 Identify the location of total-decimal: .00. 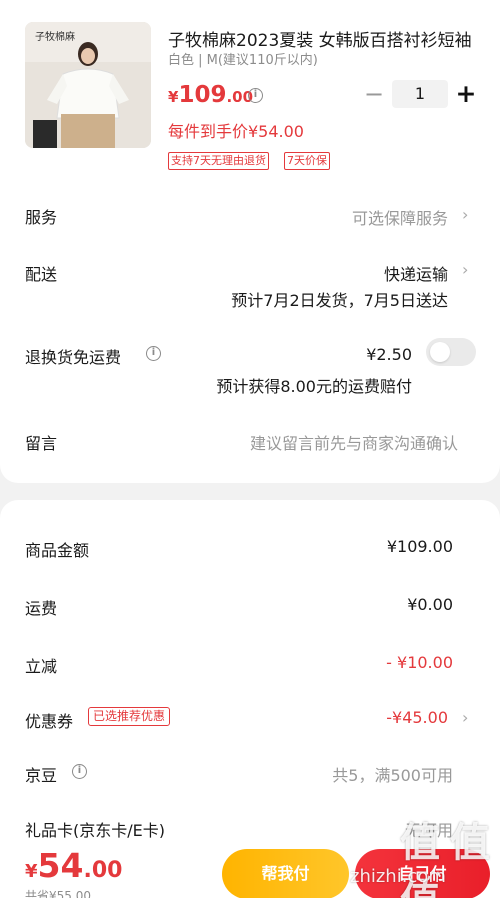
(103, 870).